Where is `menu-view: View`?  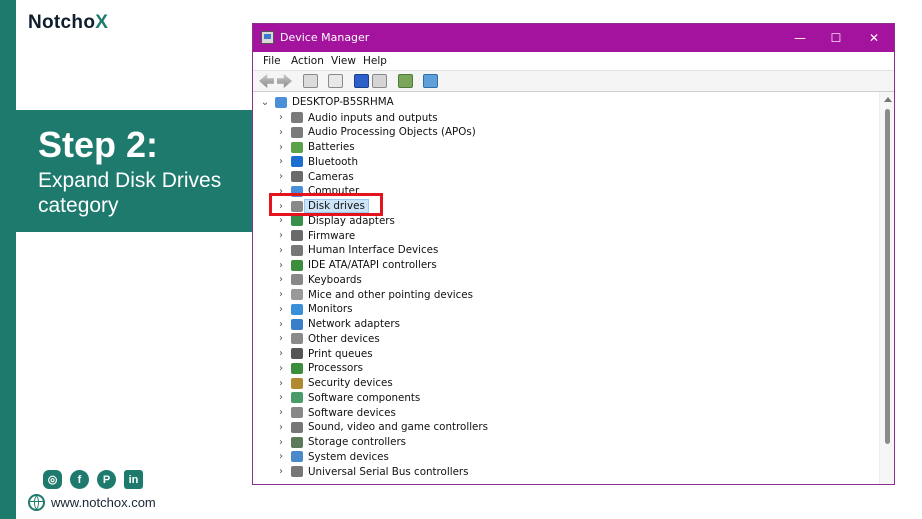 menu-view: View is located at coordinates (343, 61).